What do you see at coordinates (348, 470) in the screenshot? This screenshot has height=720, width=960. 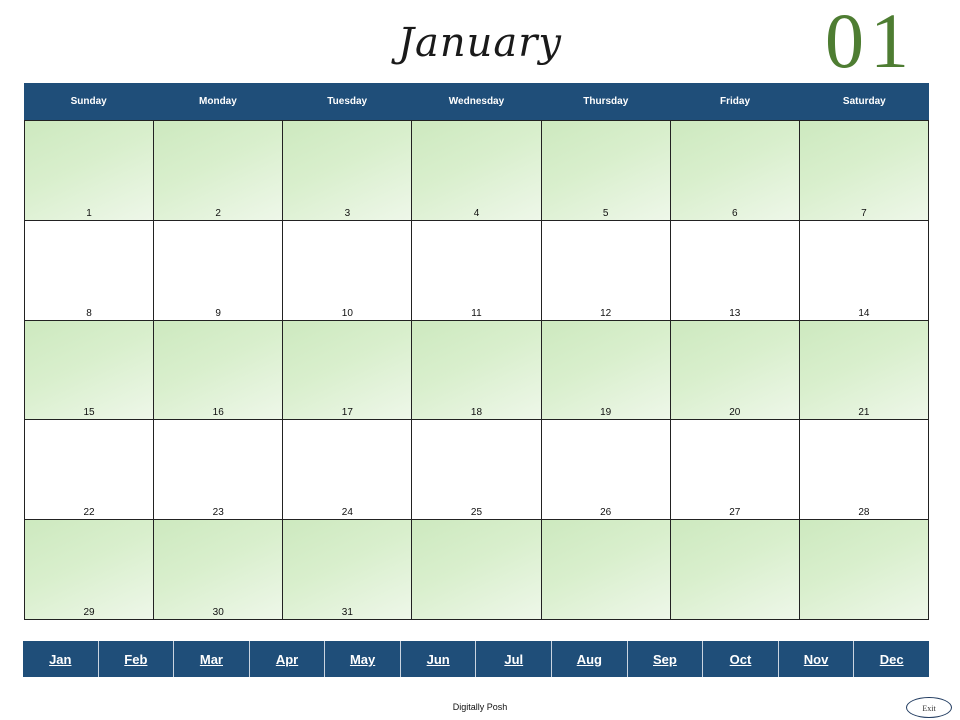 I see `day-cell: 24` at bounding box center [348, 470].